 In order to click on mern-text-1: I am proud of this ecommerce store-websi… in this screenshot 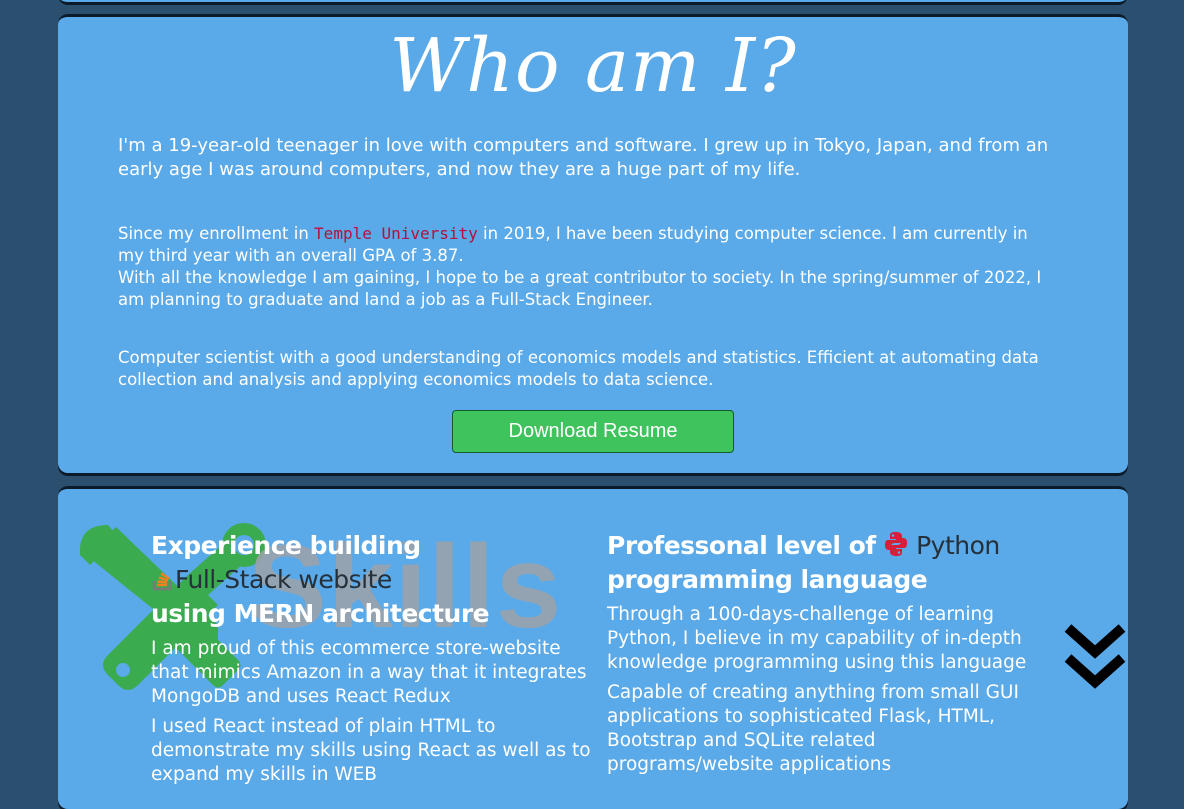, I will do `click(369, 672)`.